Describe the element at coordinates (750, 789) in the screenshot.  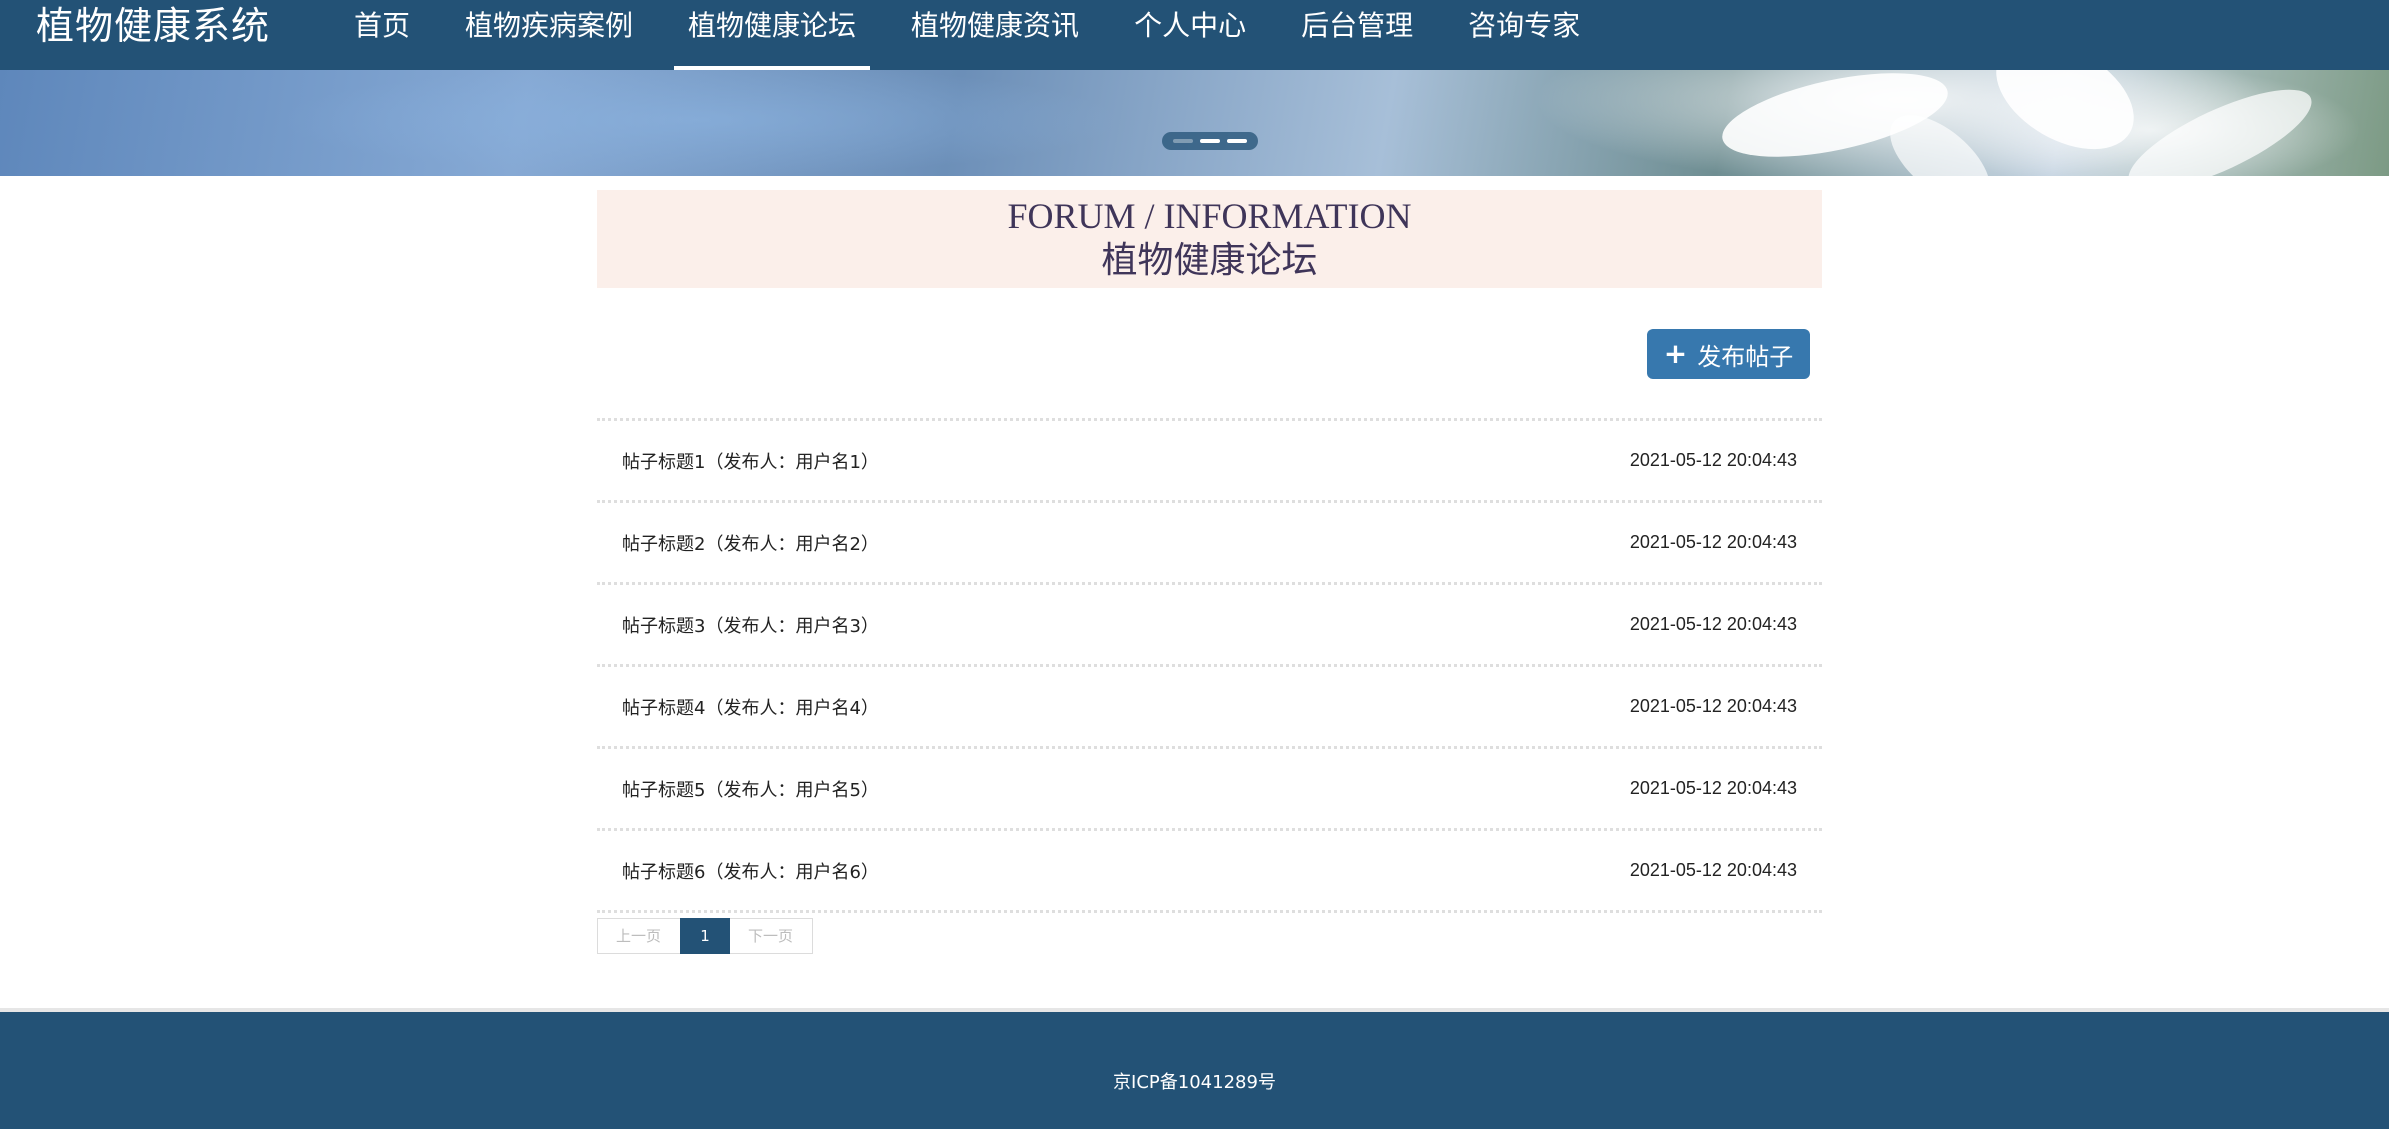
I see `post-title: 帖子标题5（发布人：用户名5）` at that location.